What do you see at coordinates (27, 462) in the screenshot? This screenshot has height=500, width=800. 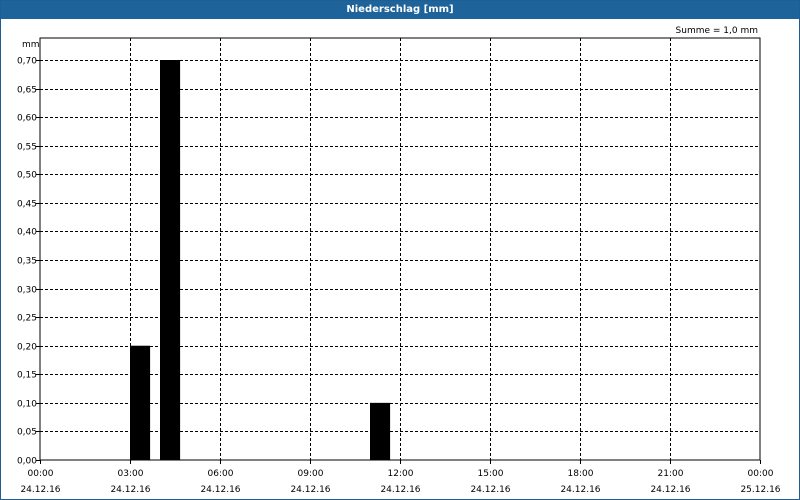 I see `y-tick-label: 0,00` at bounding box center [27, 462].